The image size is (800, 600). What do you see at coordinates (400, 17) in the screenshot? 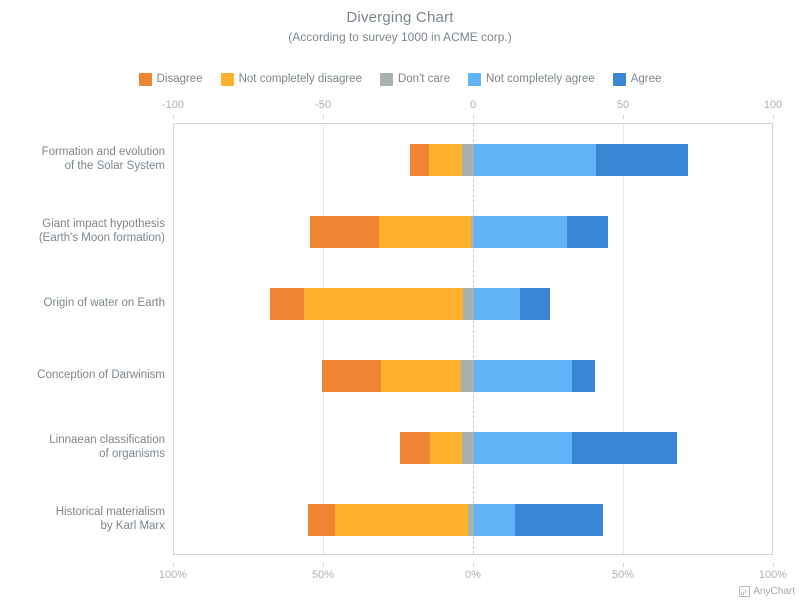
I see `chart-title: Diverging Chart` at bounding box center [400, 17].